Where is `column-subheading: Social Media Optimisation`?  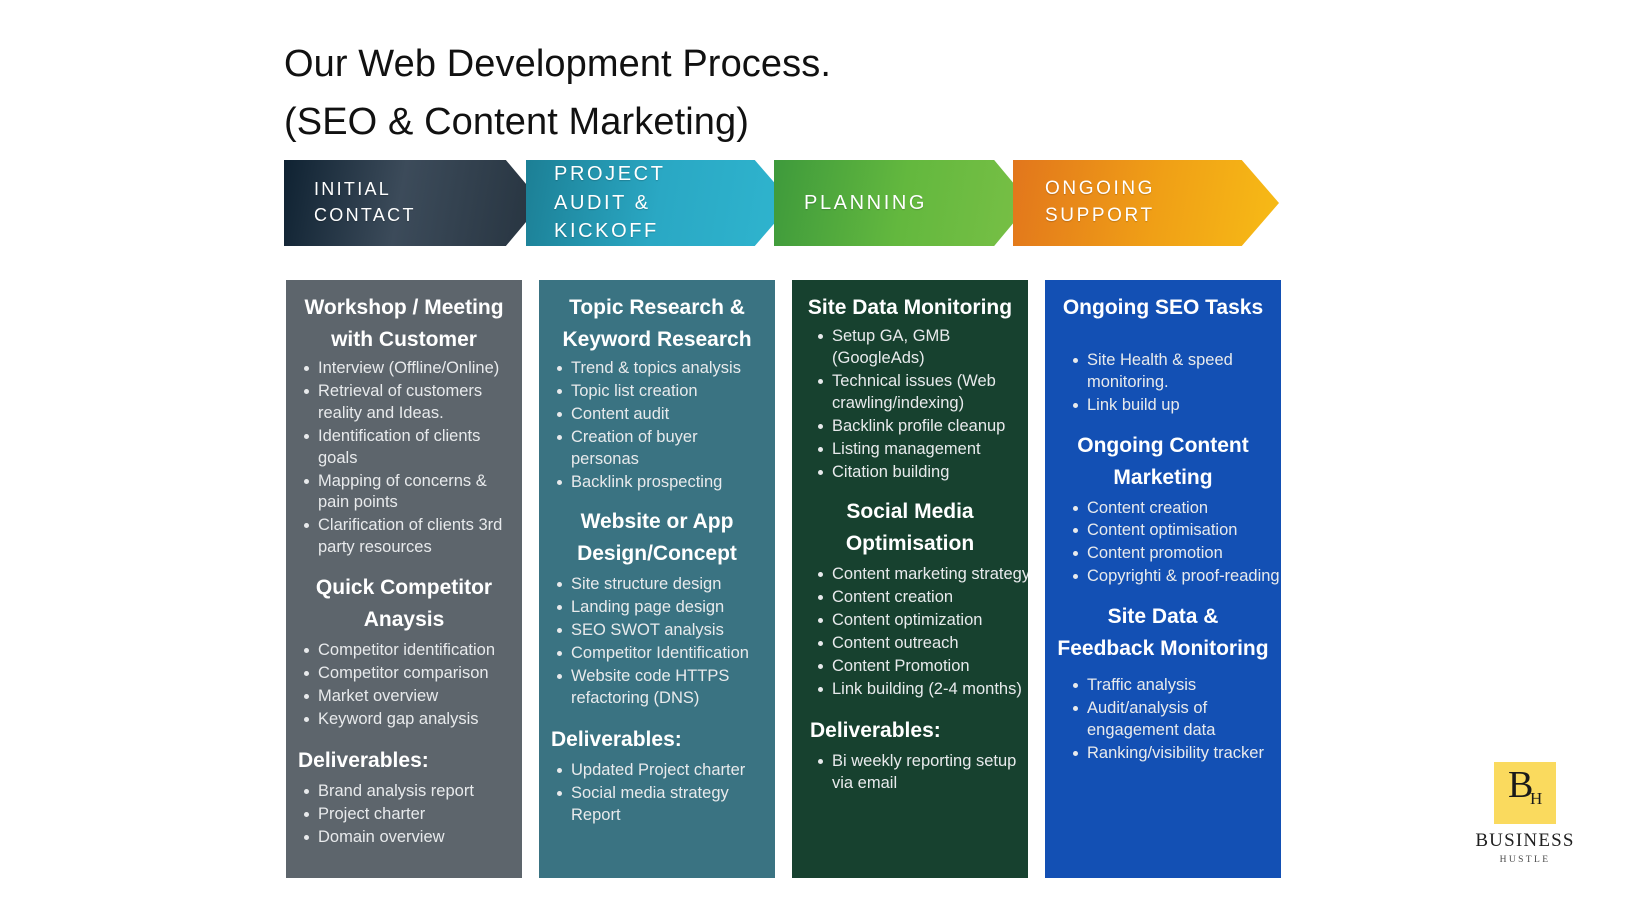 column-subheading: Social Media Optimisation is located at coordinates (910, 528).